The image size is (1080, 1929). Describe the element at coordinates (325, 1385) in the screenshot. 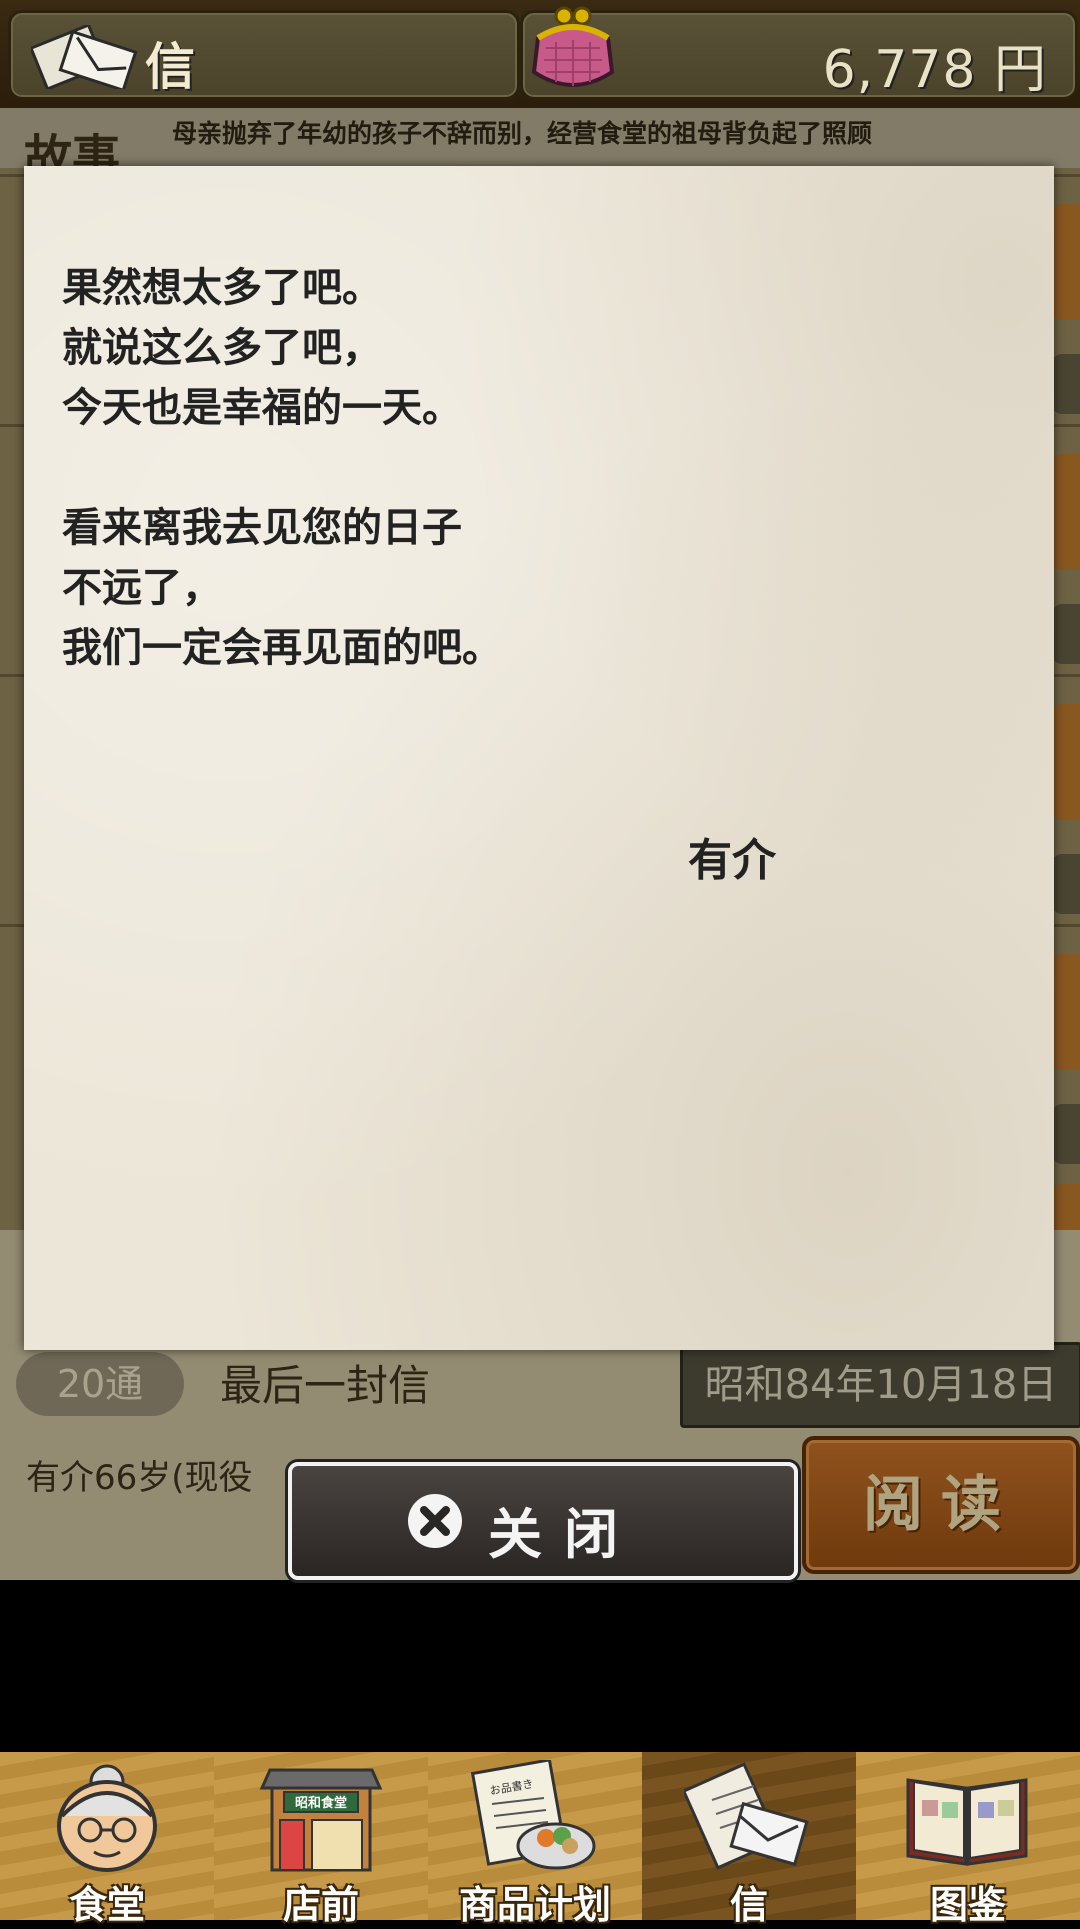

I see `letter-title: 最后一封信` at that location.